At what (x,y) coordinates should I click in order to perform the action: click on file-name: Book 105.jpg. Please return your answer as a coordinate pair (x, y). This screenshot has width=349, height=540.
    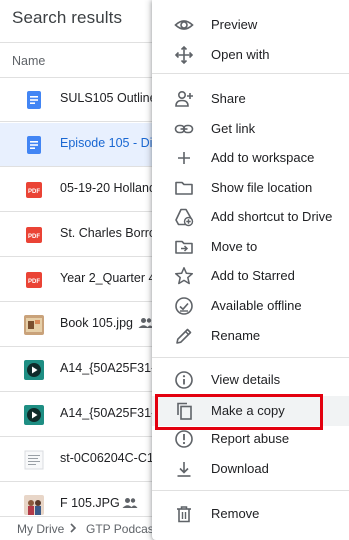
    Looking at the image, I should click on (96, 323).